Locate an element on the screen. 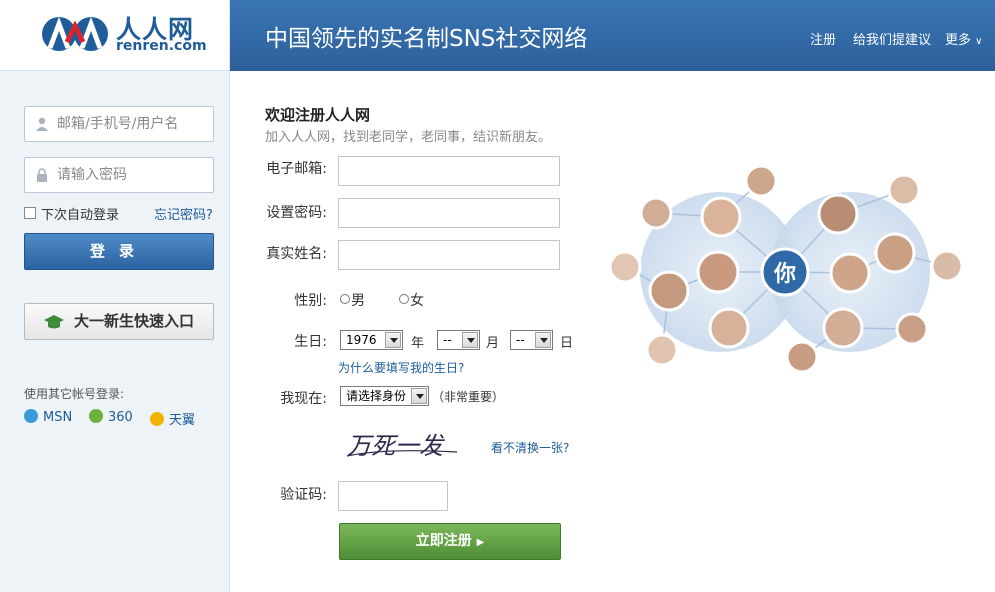  real-name-field is located at coordinates (449, 255).